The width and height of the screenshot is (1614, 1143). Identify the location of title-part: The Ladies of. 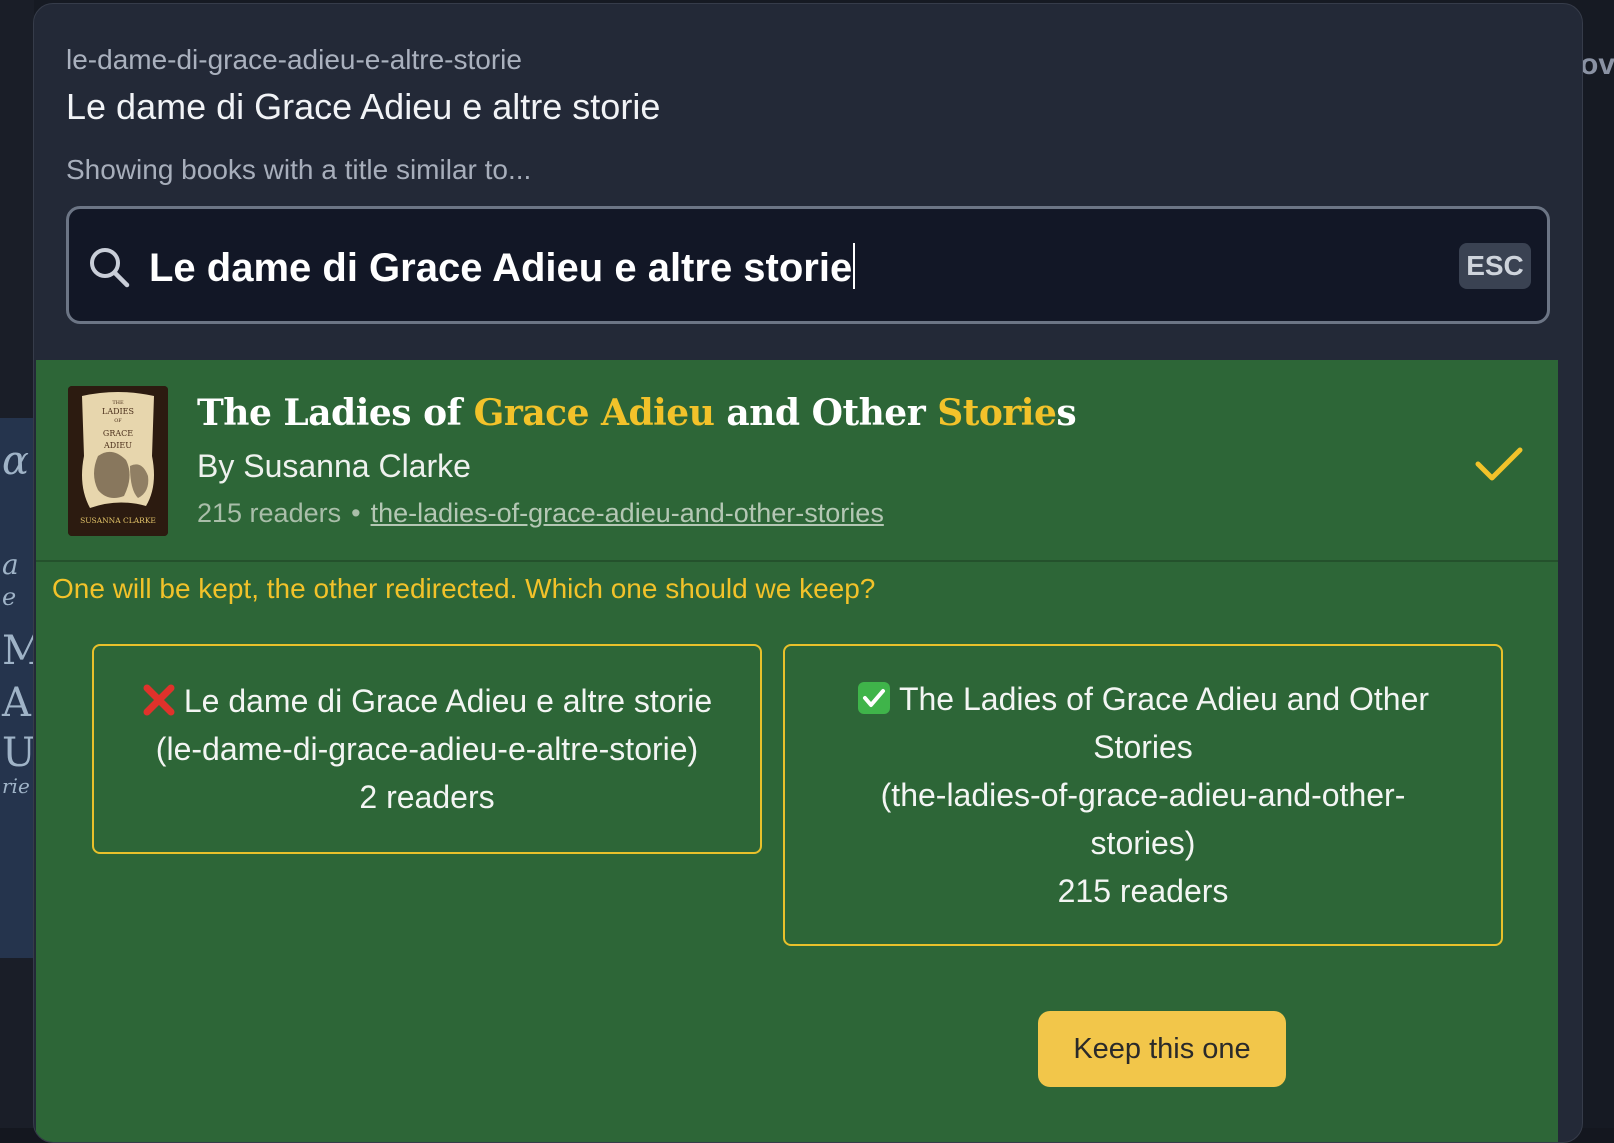
(335, 413).